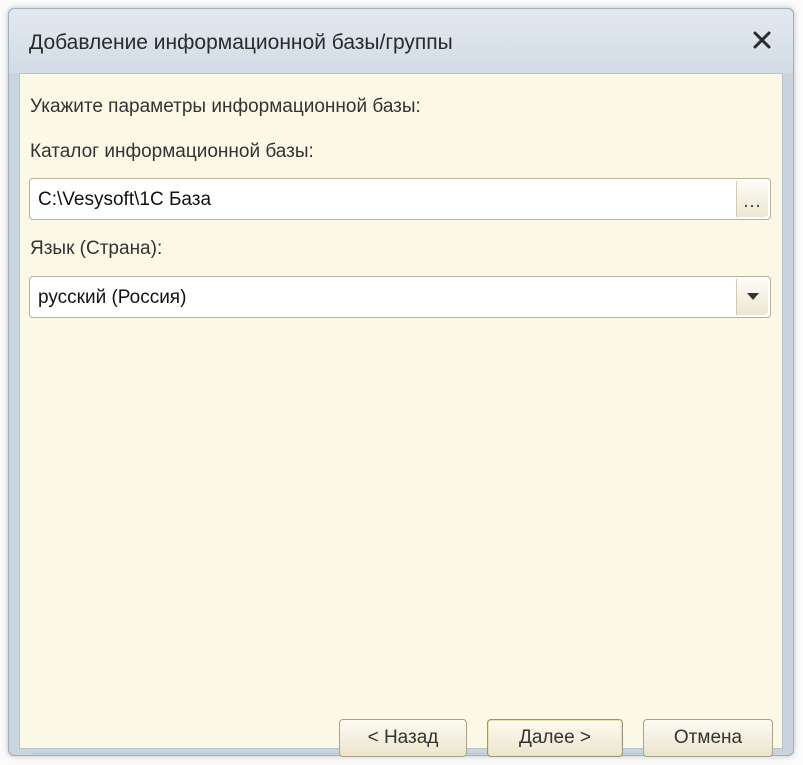 The image size is (803, 765). I want to click on language-dropdown-button, so click(752, 297).